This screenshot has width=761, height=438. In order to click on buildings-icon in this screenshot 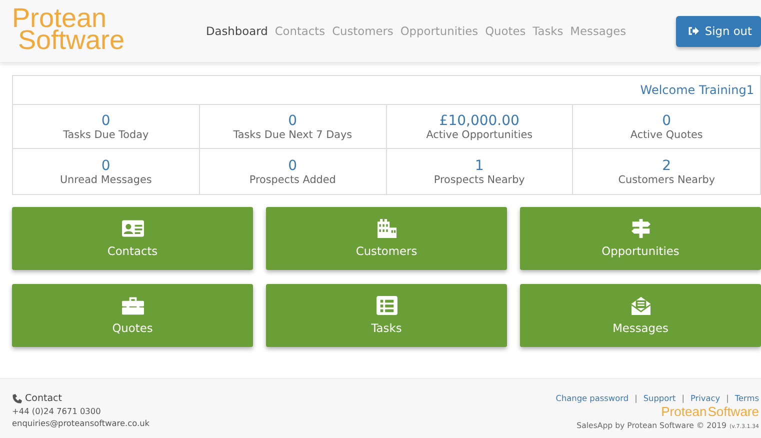, I will do `click(387, 228)`.